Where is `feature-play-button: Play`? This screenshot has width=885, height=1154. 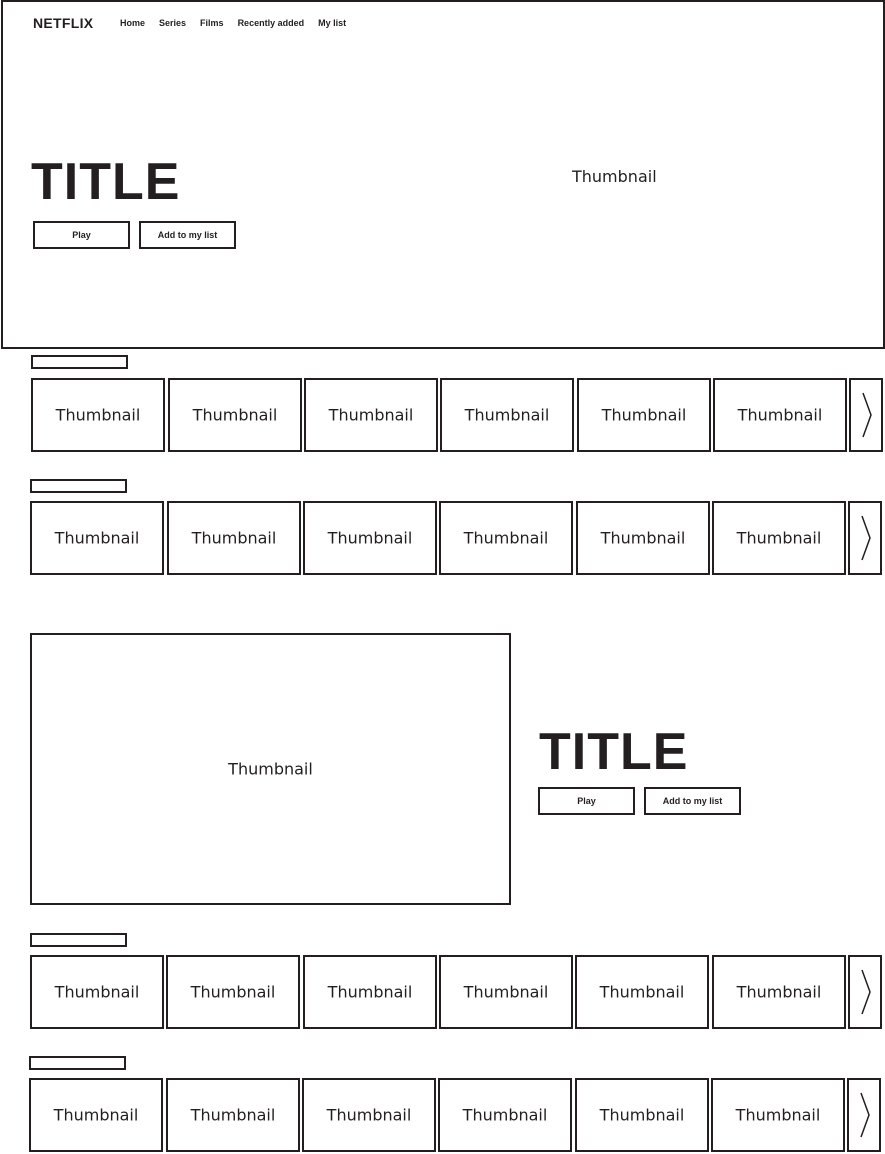
feature-play-button: Play is located at coordinates (586, 801).